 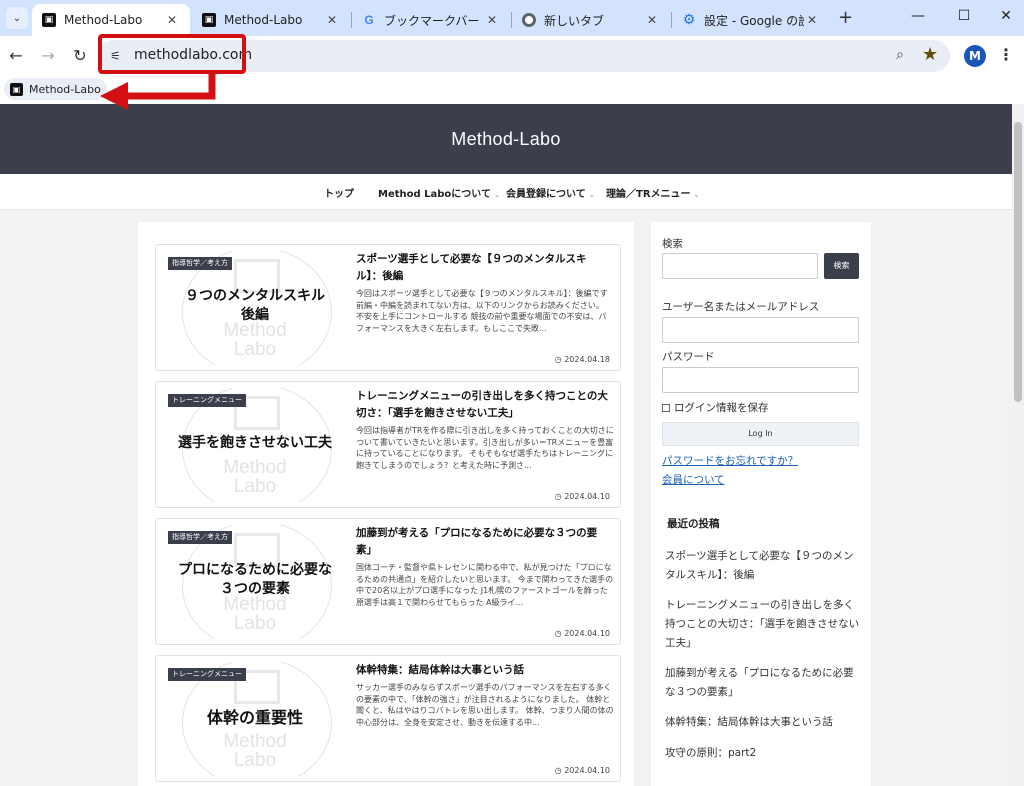 I want to click on bookmark-star-icon: ★, so click(x=930, y=54).